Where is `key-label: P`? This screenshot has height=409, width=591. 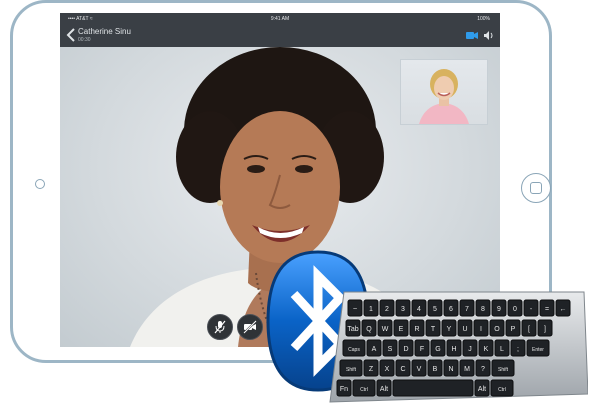 key-label: P is located at coordinates (513, 329).